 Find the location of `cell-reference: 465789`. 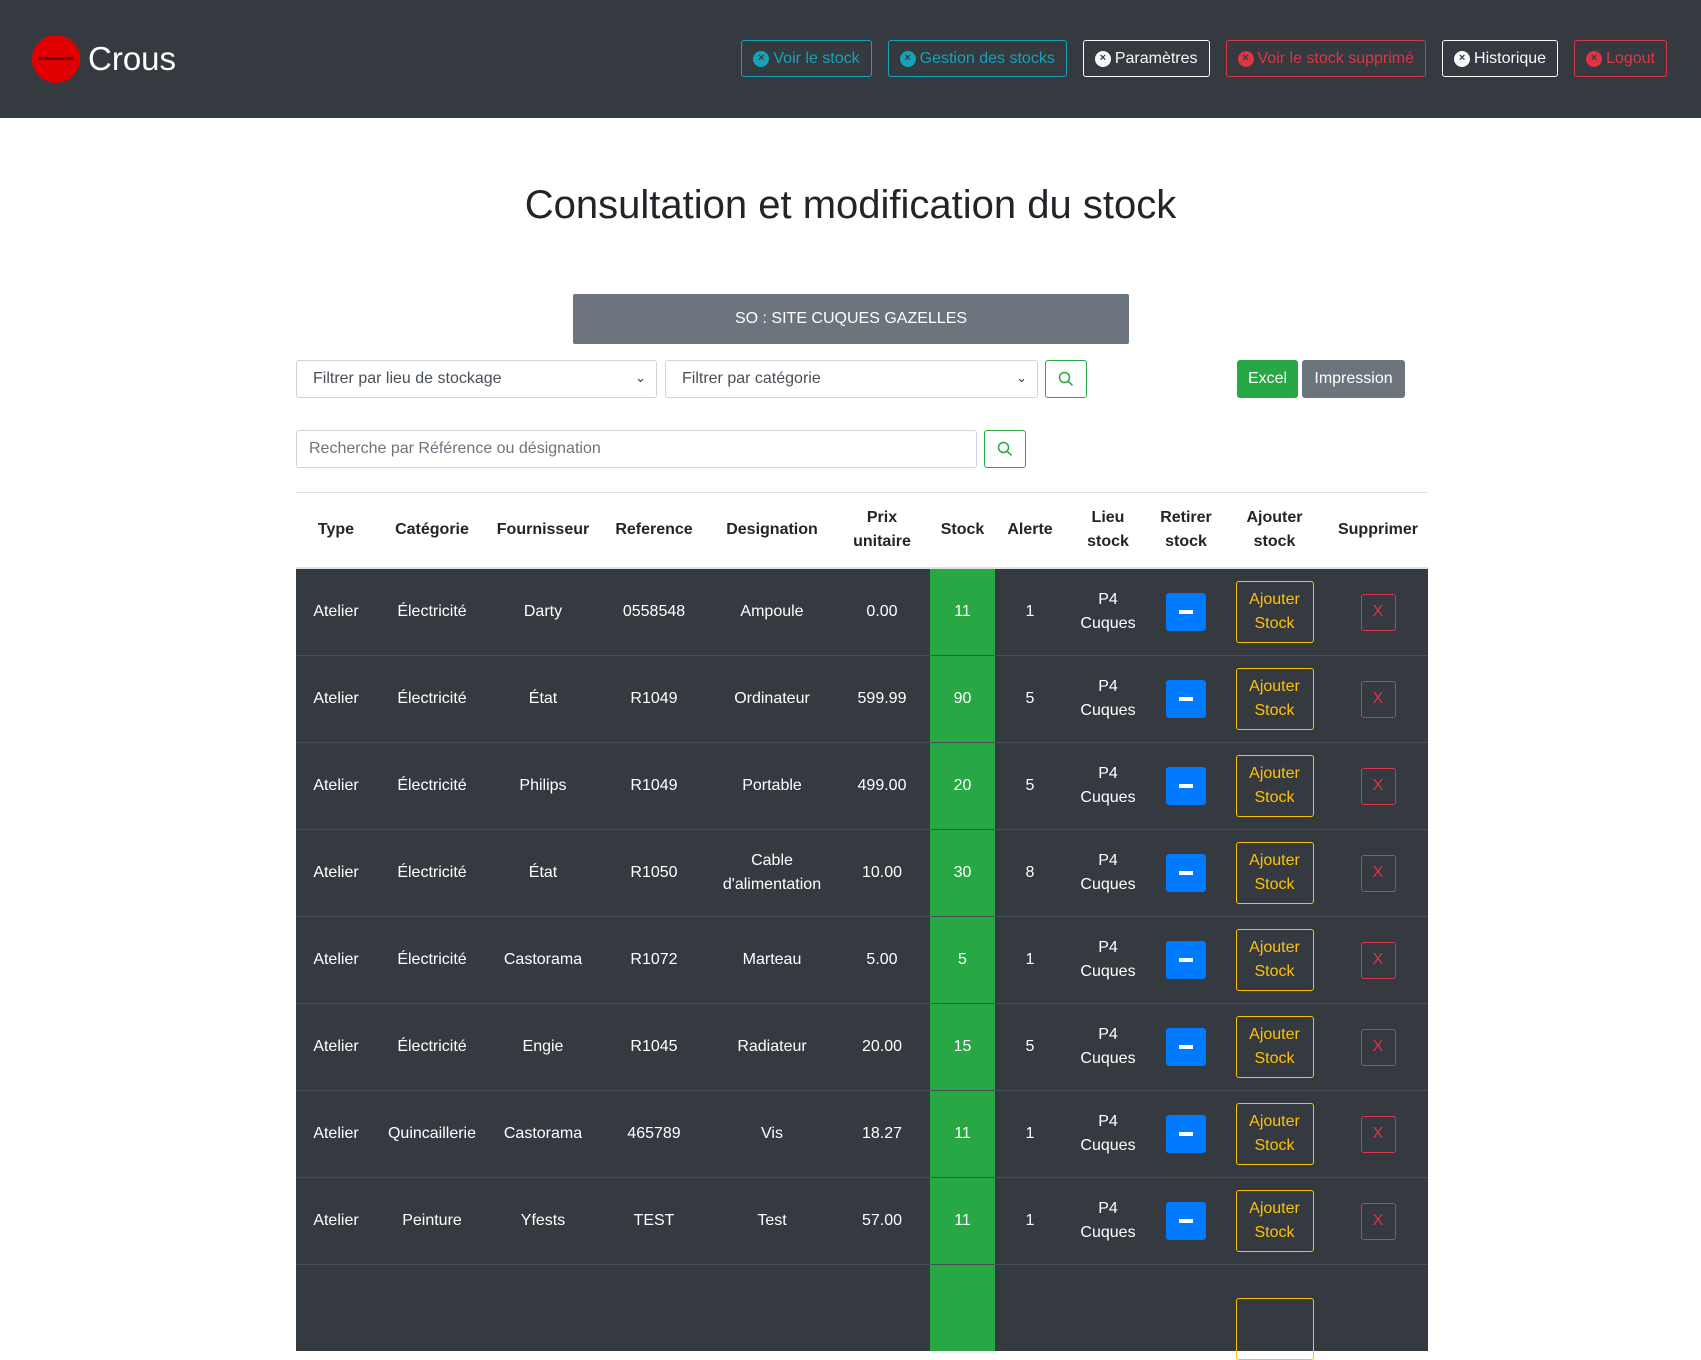

cell-reference: 465789 is located at coordinates (654, 1134).